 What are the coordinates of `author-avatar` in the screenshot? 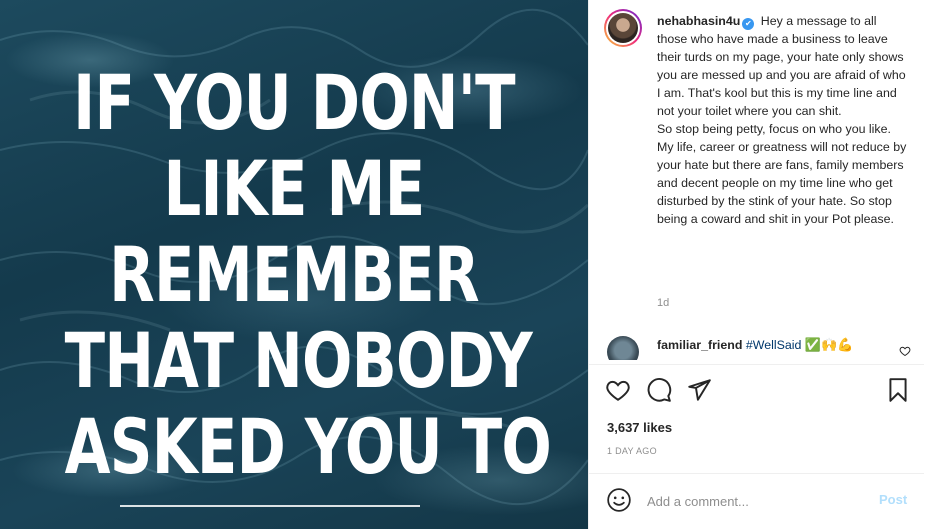 It's located at (623, 28).